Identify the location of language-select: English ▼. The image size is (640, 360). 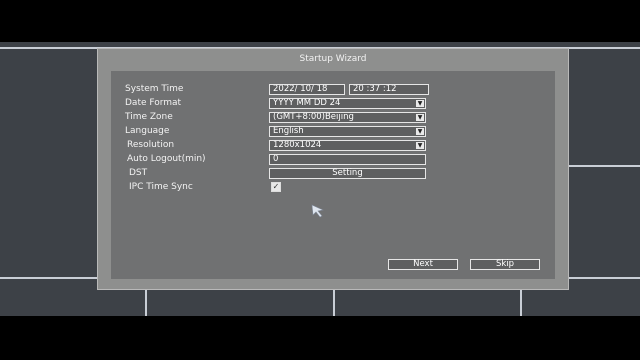
(347, 131).